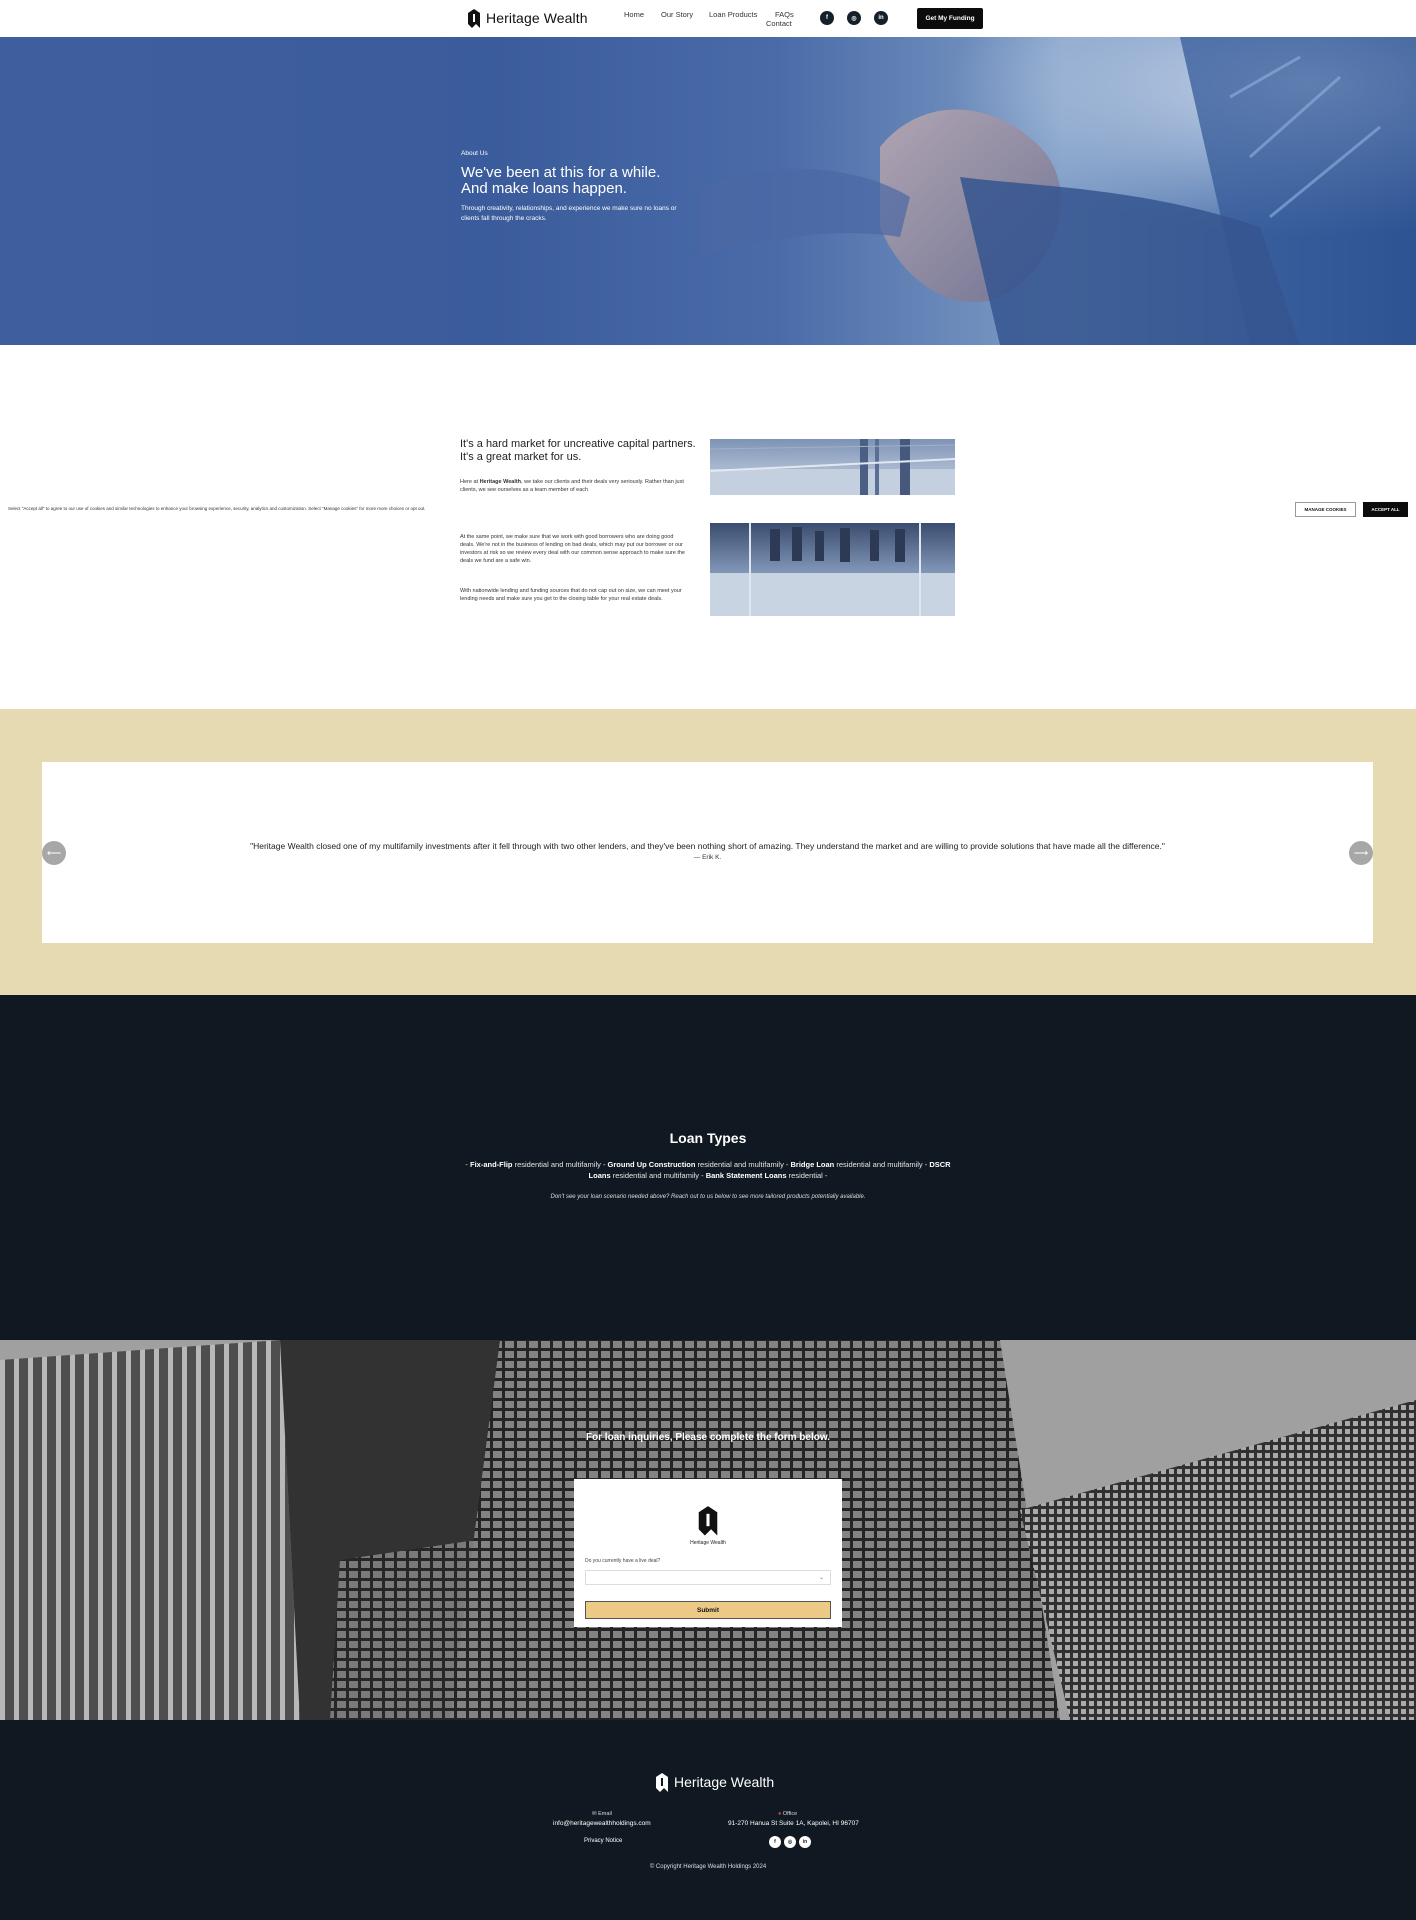 The height and width of the screenshot is (1920, 1416). What do you see at coordinates (832, 467) in the screenshot?
I see `office-image-top` at bounding box center [832, 467].